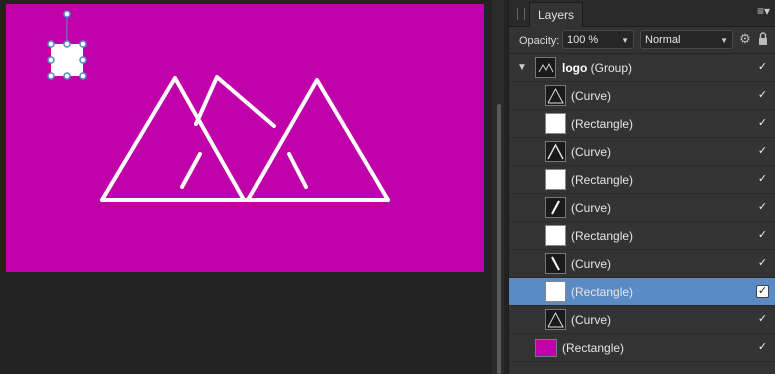 Image resolution: width=775 pixels, height=374 pixels. Describe the element at coordinates (67, 14) in the screenshot. I see `rotate-handle` at that location.